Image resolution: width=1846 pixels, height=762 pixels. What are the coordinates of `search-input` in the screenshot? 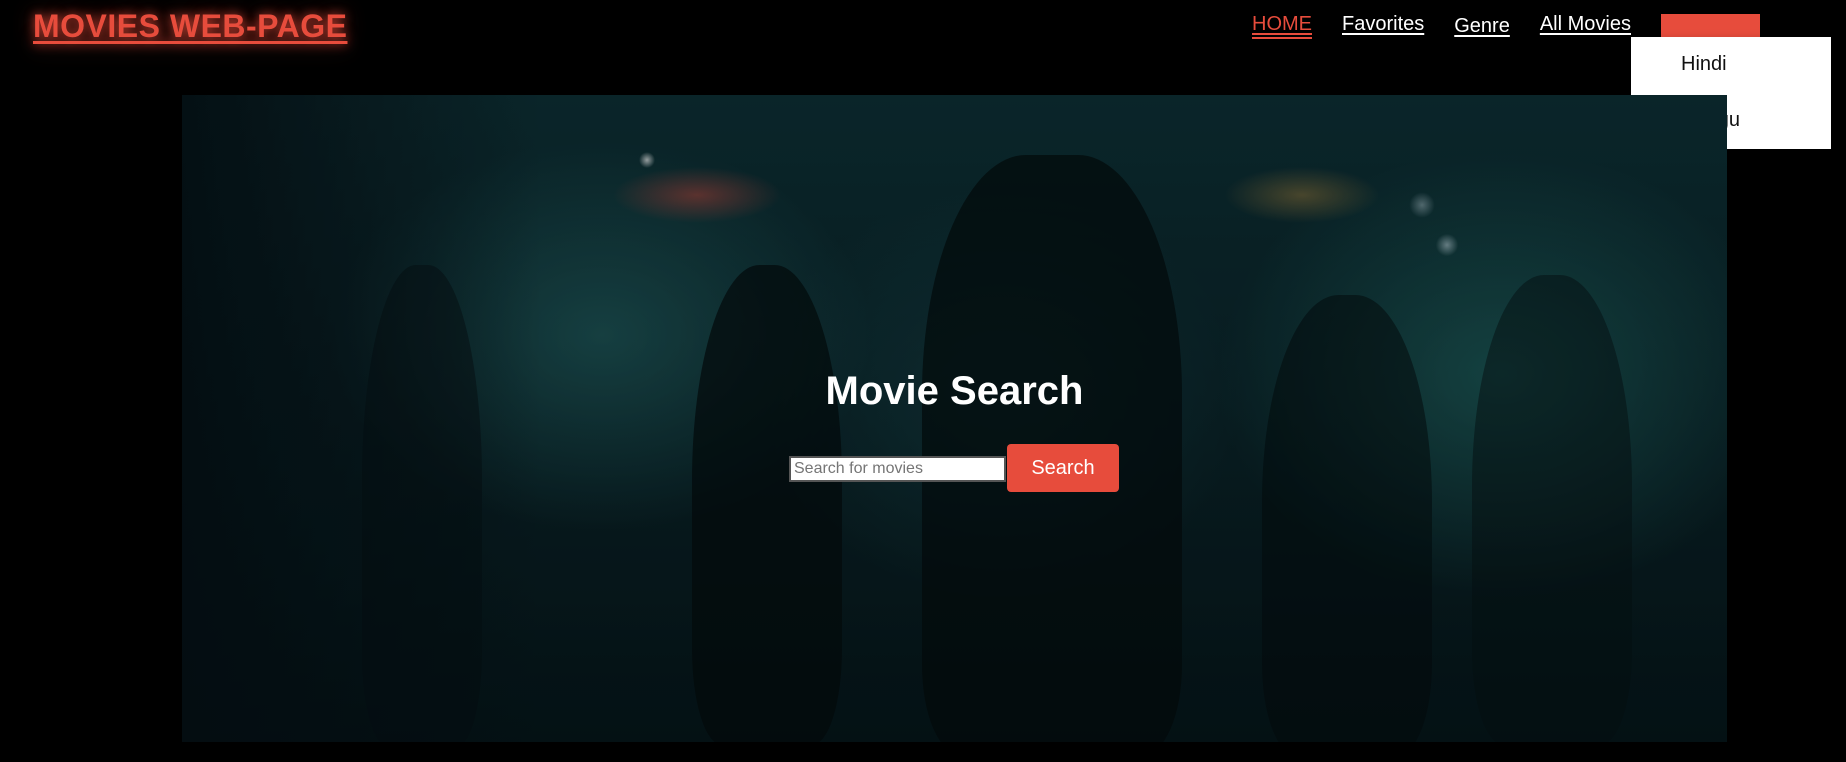 It's located at (897, 469).